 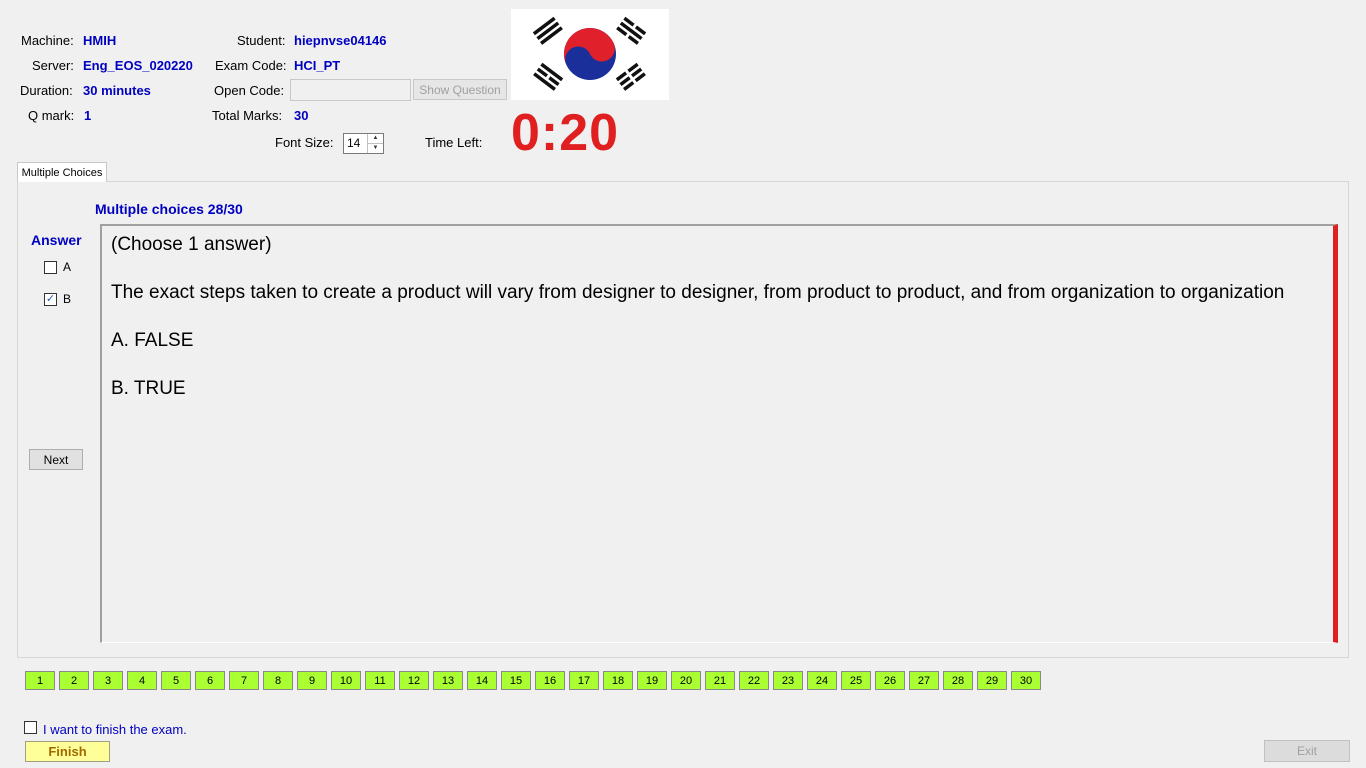 I want to click on question-number-button: 9, so click(x=312, y=680).